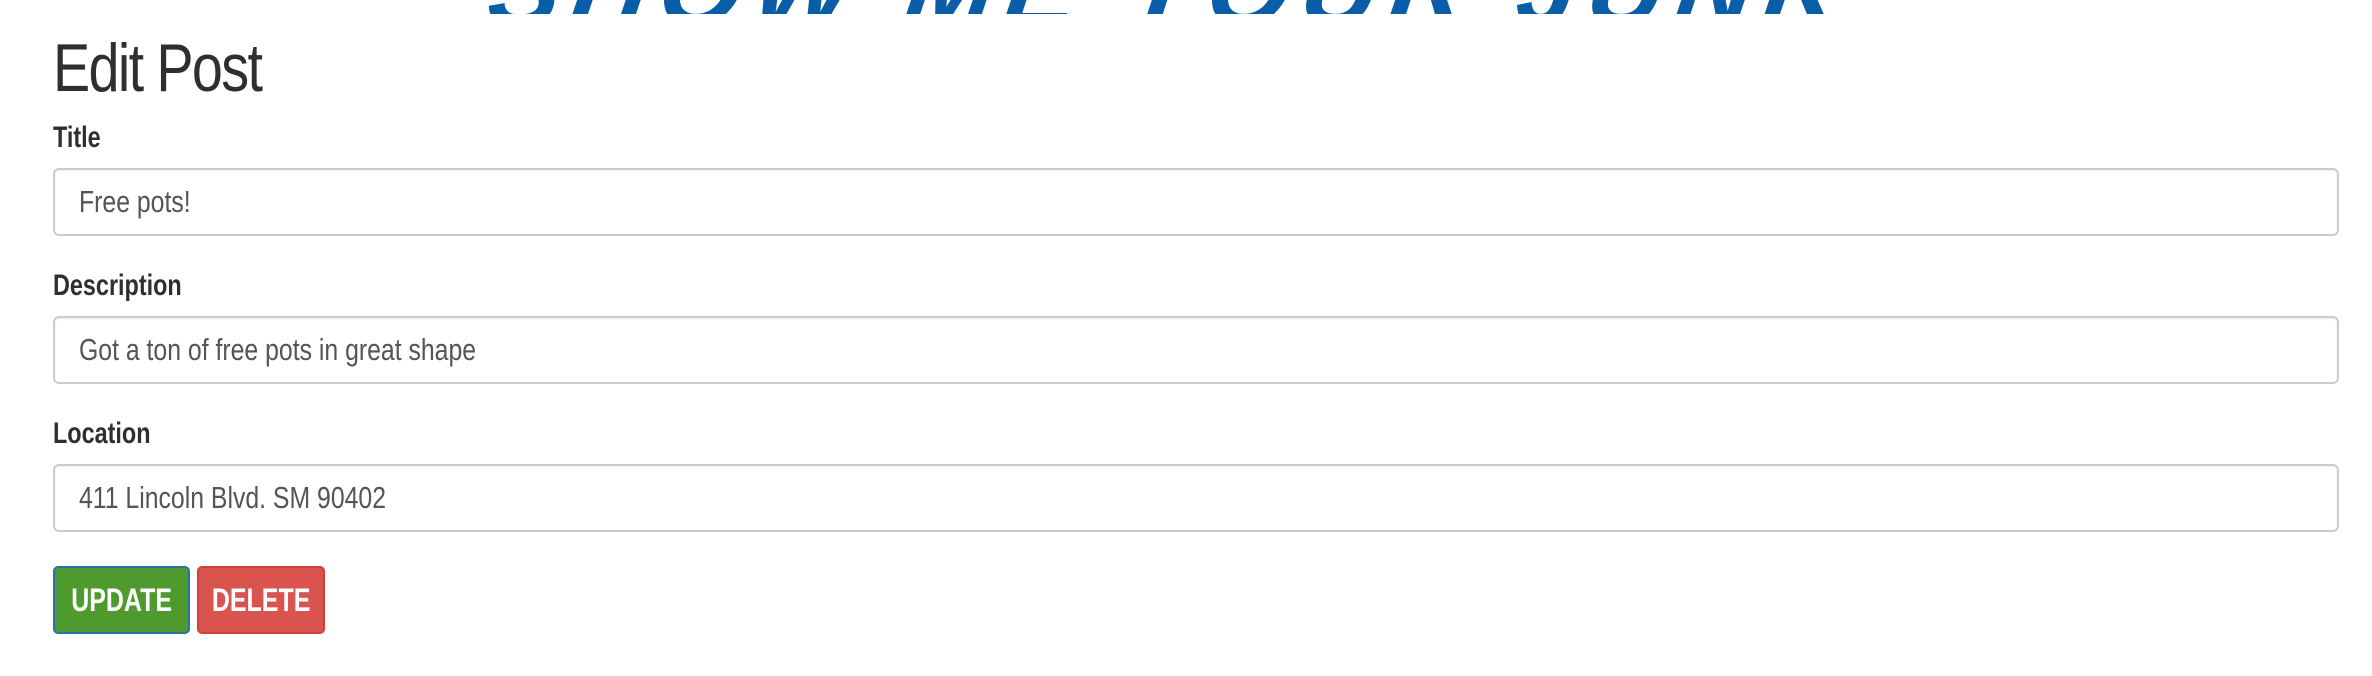  I want to click on title-label: Title, so click(77, 137).